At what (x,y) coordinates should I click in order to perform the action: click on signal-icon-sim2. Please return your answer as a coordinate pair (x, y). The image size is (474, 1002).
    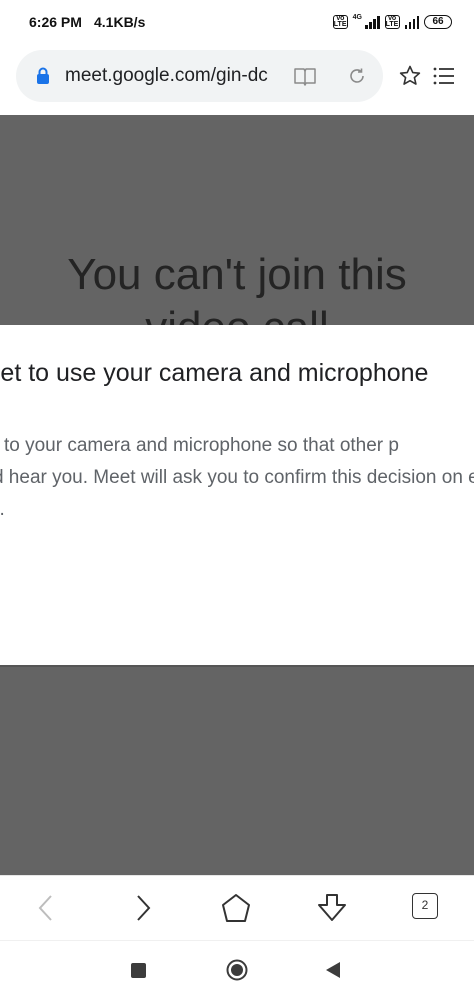
    Looking at the image, I should click on (411, 22).